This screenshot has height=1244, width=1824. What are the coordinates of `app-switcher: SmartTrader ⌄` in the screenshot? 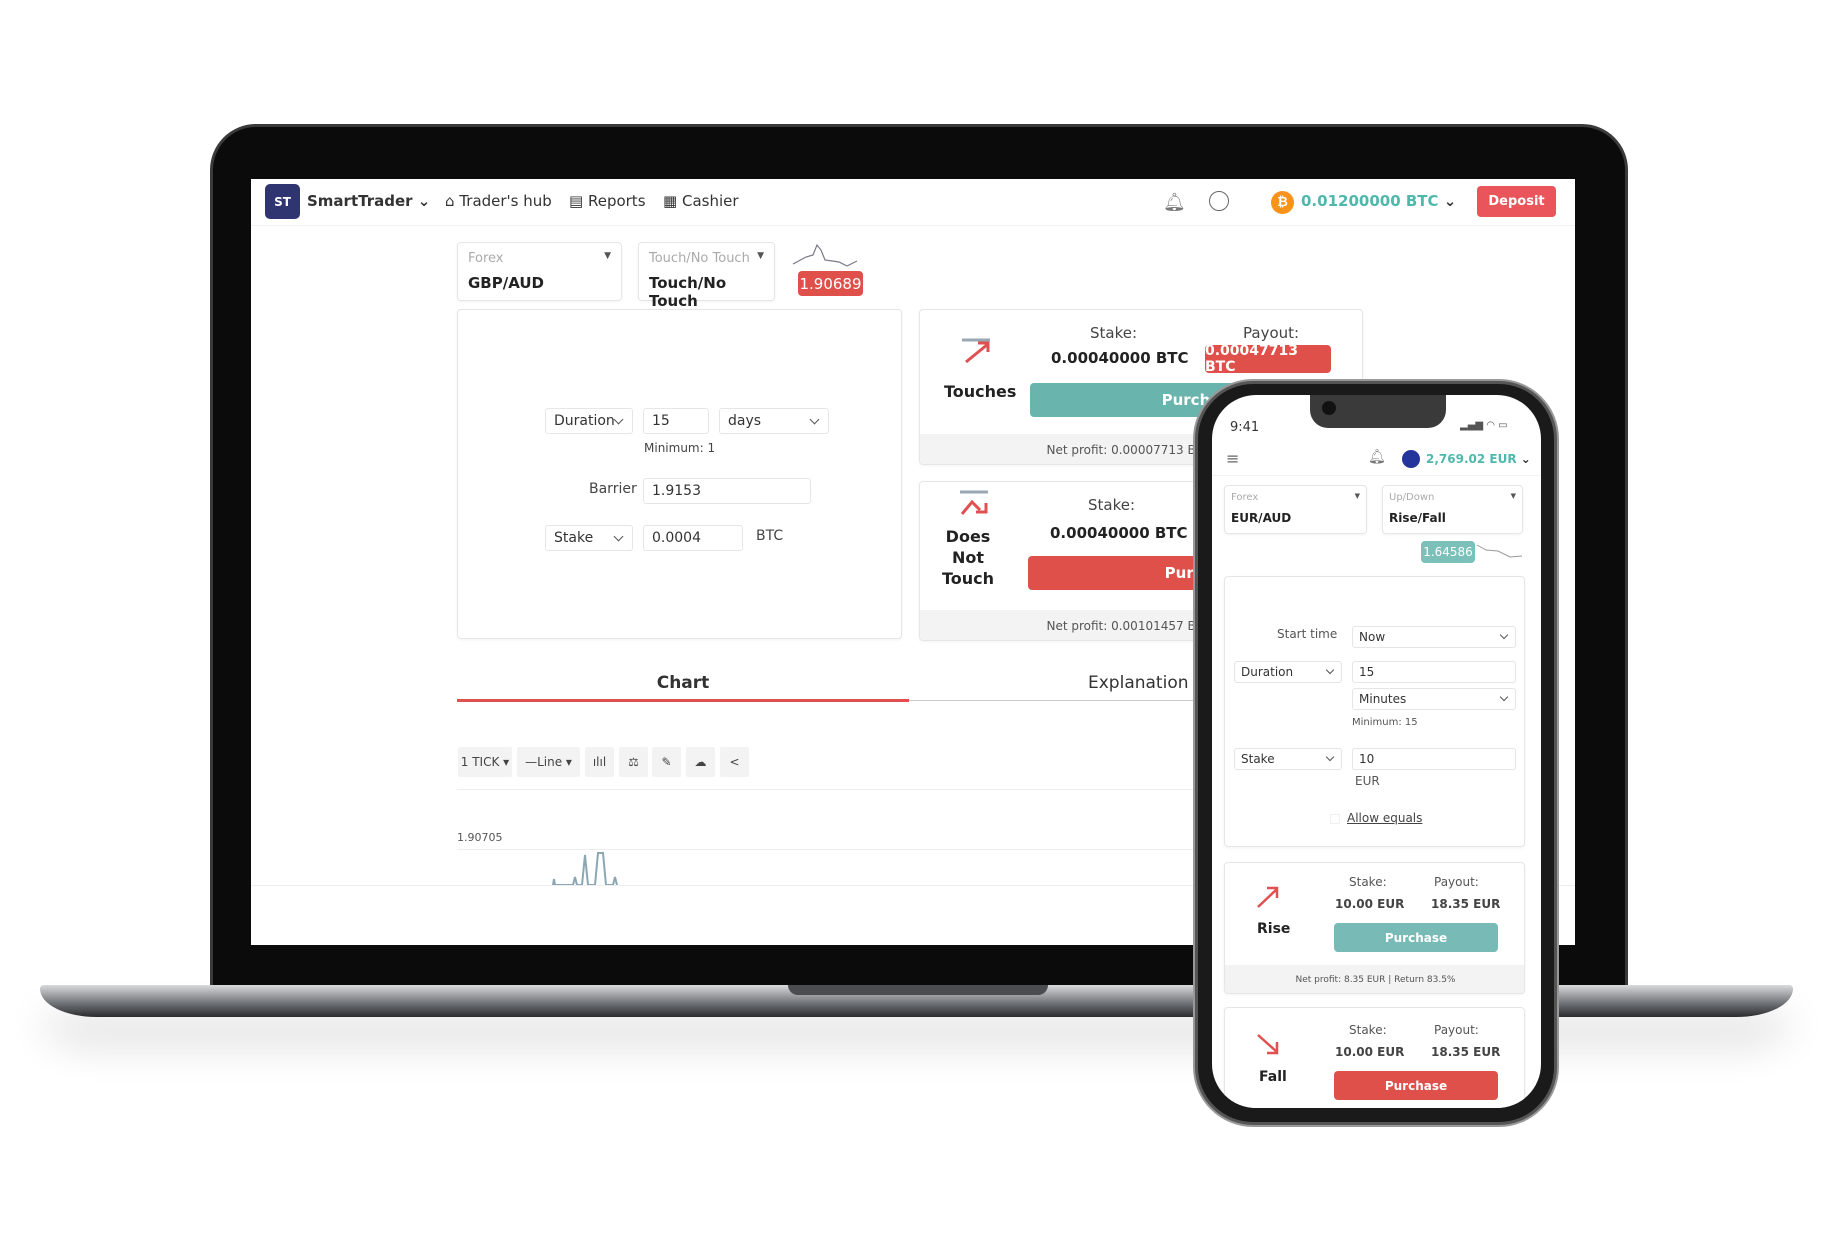 It's located at (368, 201).